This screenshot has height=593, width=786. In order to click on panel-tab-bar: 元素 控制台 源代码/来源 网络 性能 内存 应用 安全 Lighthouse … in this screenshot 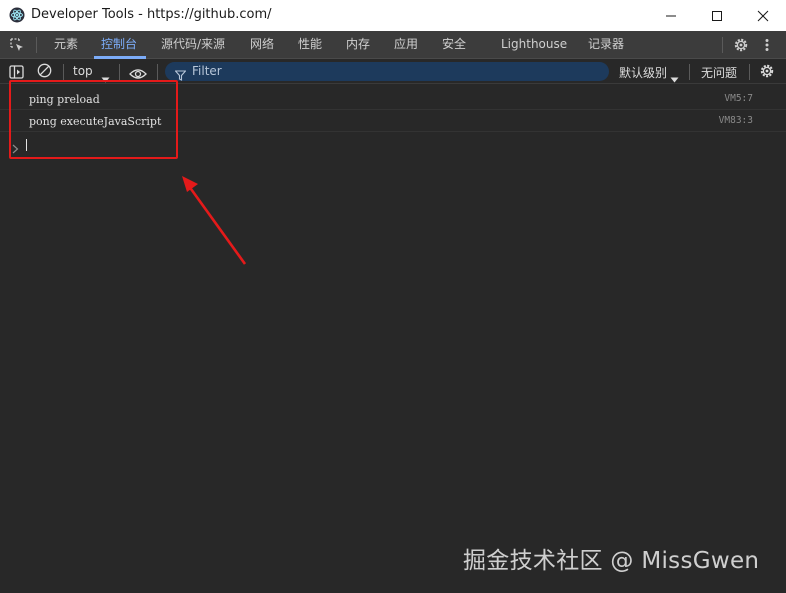, I will do `click(393, 45)`.